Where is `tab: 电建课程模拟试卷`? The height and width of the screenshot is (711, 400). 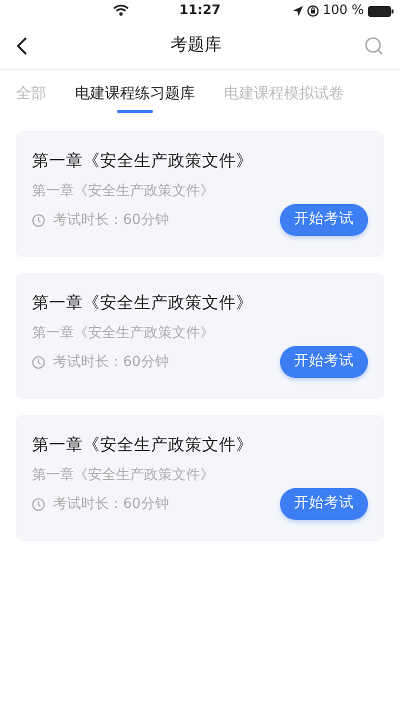 tab: 电建课程模拟试卷 is located at coordinates (284, 94).